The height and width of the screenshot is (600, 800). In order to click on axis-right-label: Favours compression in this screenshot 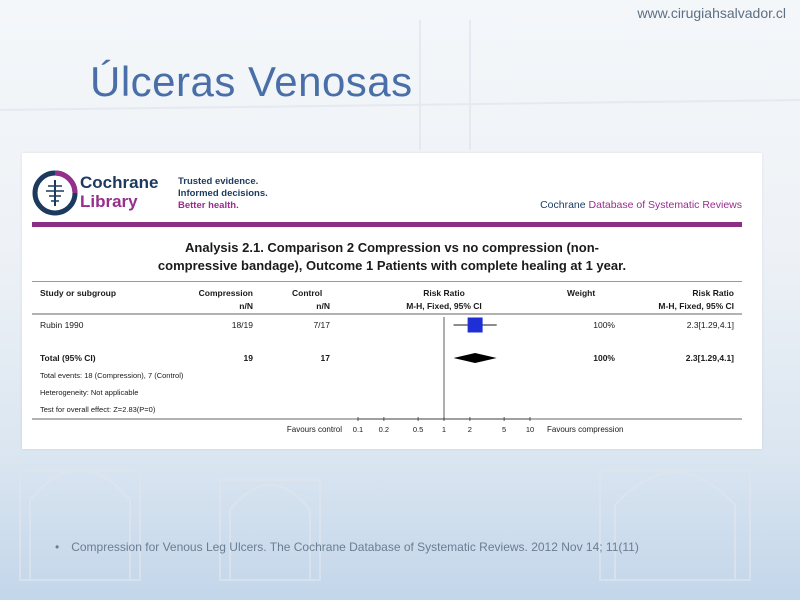, I will do `click(585, 429)`.